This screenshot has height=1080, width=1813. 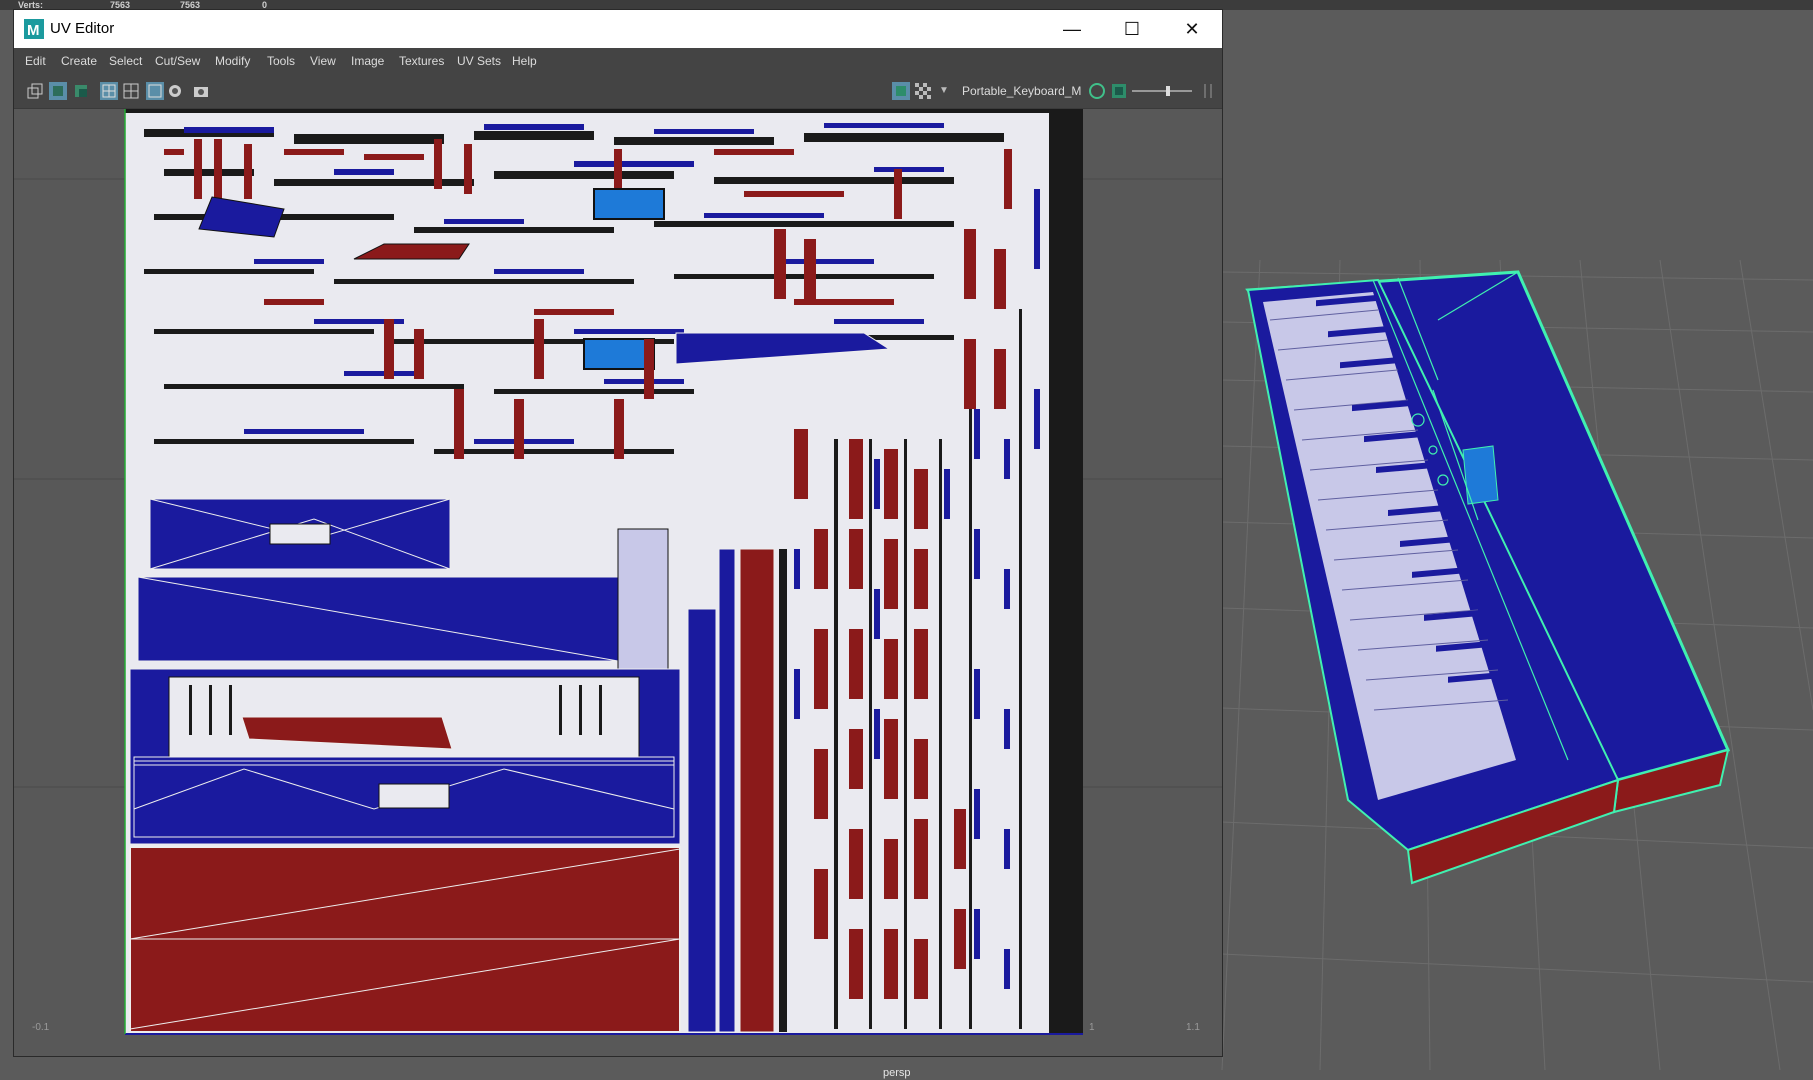 What do you see at coordinates (1097, 91) in the screenshot?
I see `uv-sphere-icon` at bounding box center [1097, 91].